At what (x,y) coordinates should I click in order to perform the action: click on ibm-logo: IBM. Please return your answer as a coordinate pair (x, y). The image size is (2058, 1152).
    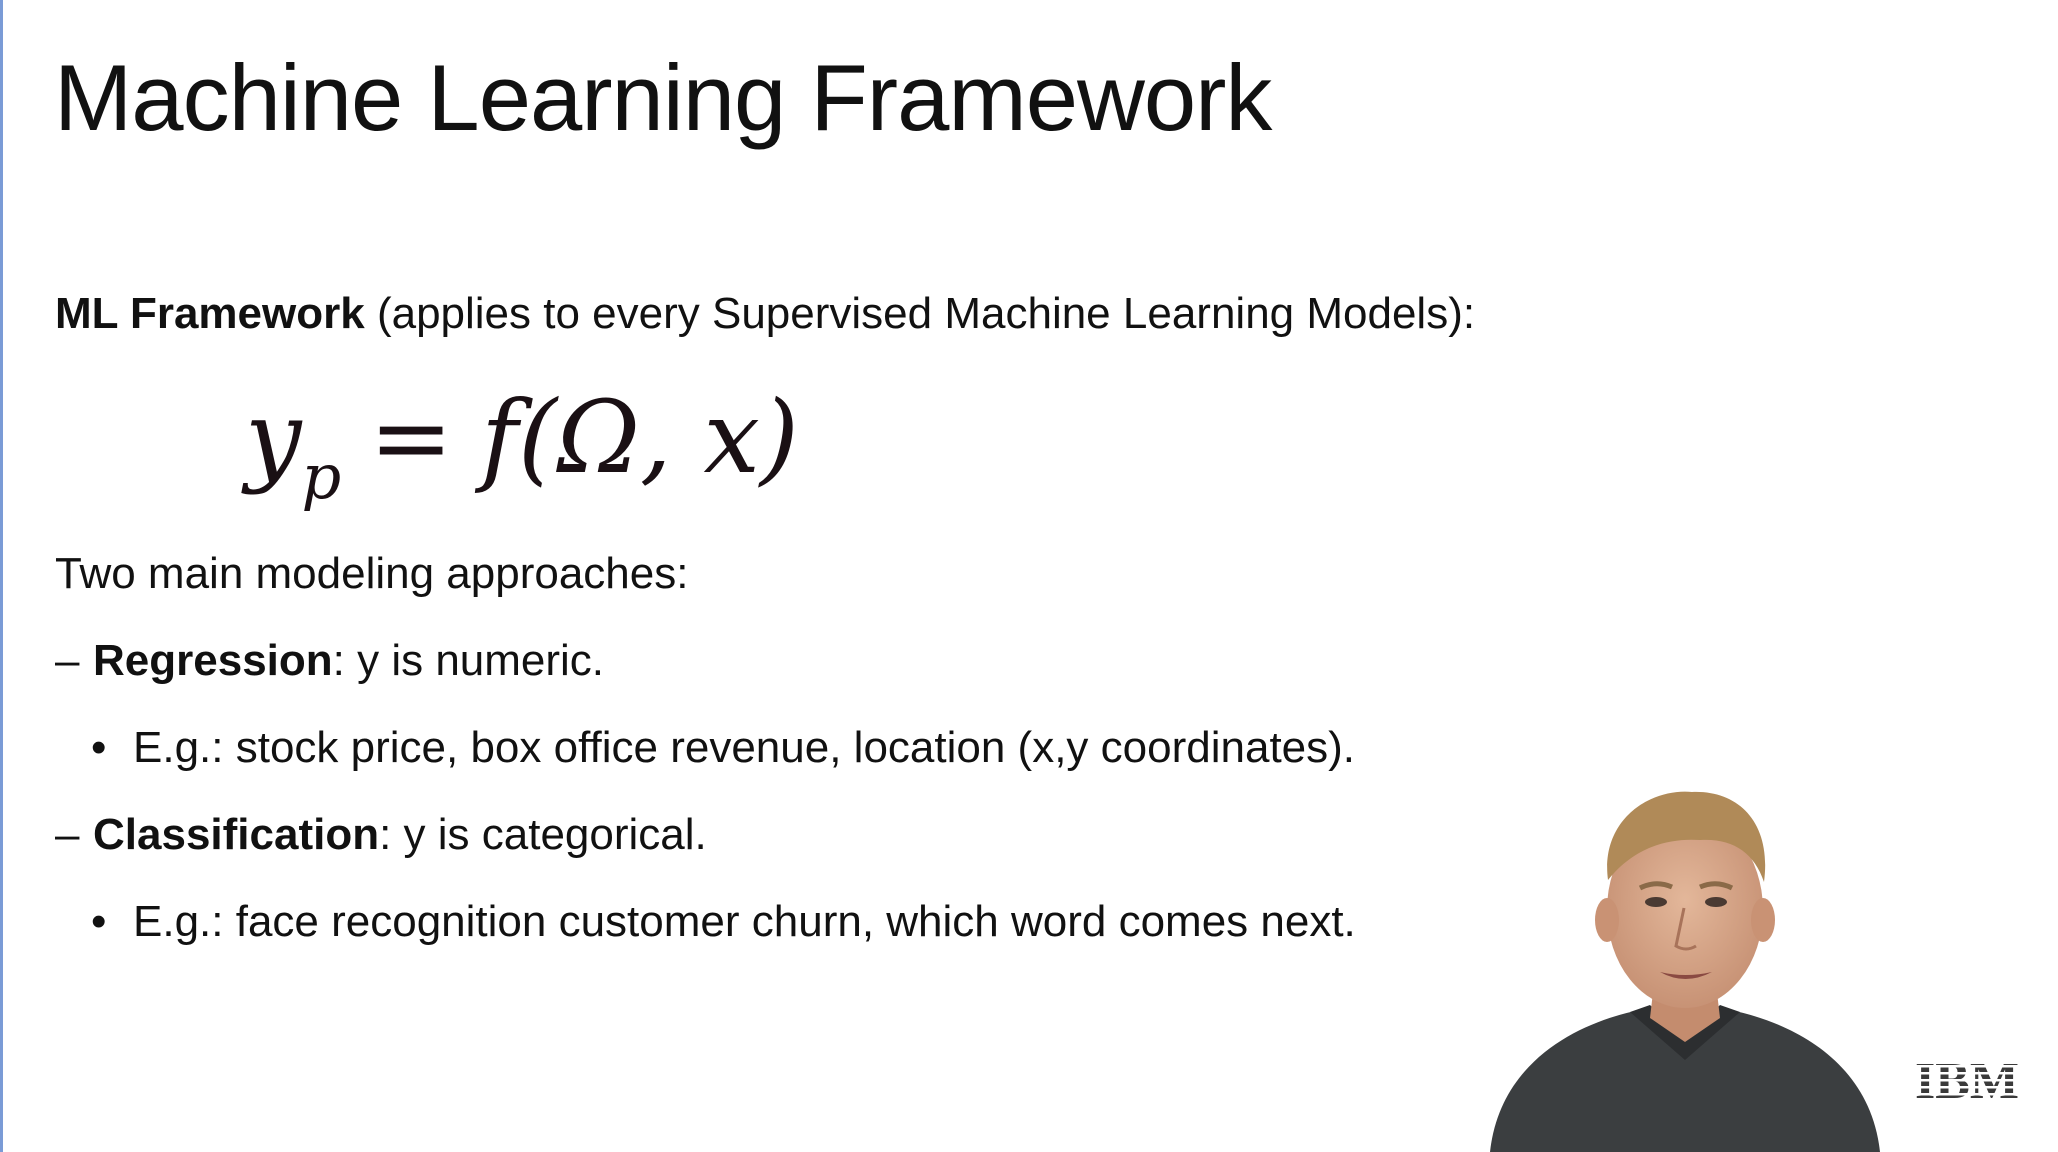
    Looking at the image, I should click on (1967, 1079).